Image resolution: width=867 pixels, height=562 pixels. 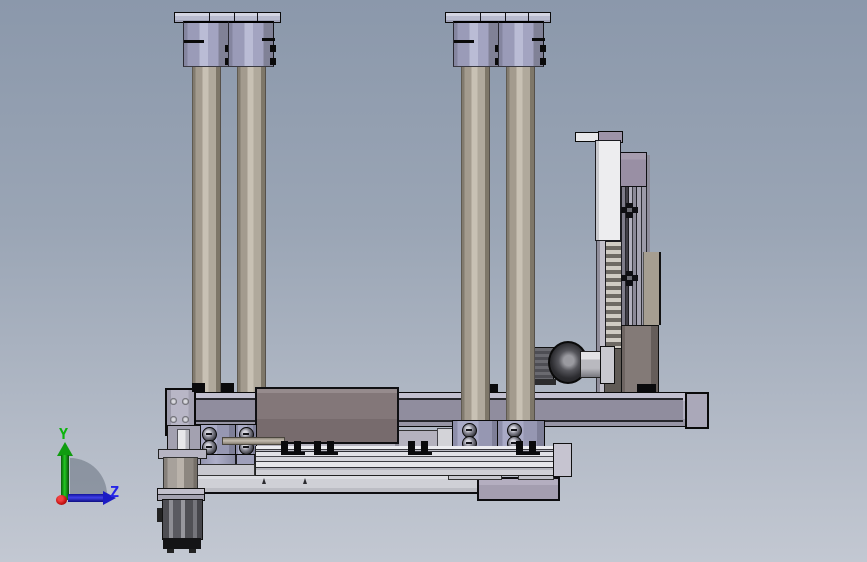 What do you see at coordinates (182, 543) in the screenshot?
I see `motor-end-cap` at bounding box center [182, 543].